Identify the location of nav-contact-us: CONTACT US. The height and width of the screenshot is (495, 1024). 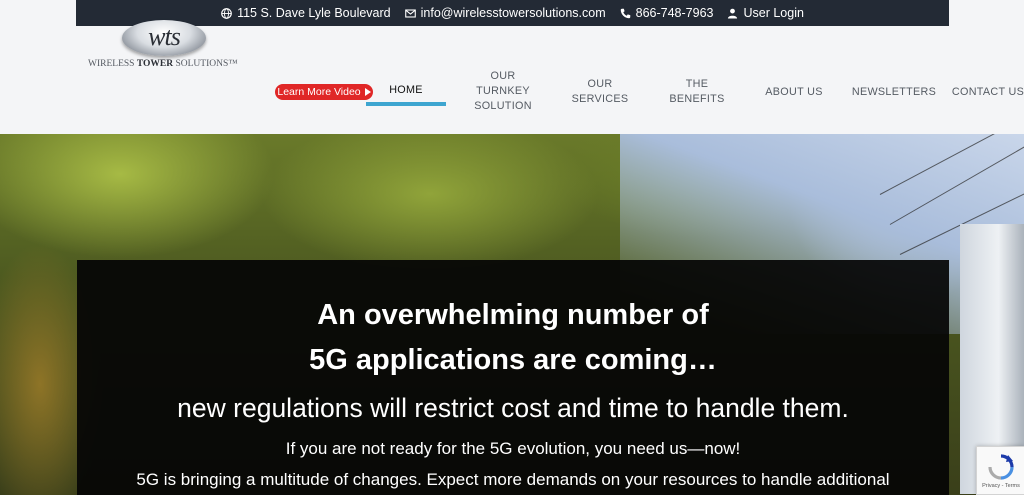
(987, 92).